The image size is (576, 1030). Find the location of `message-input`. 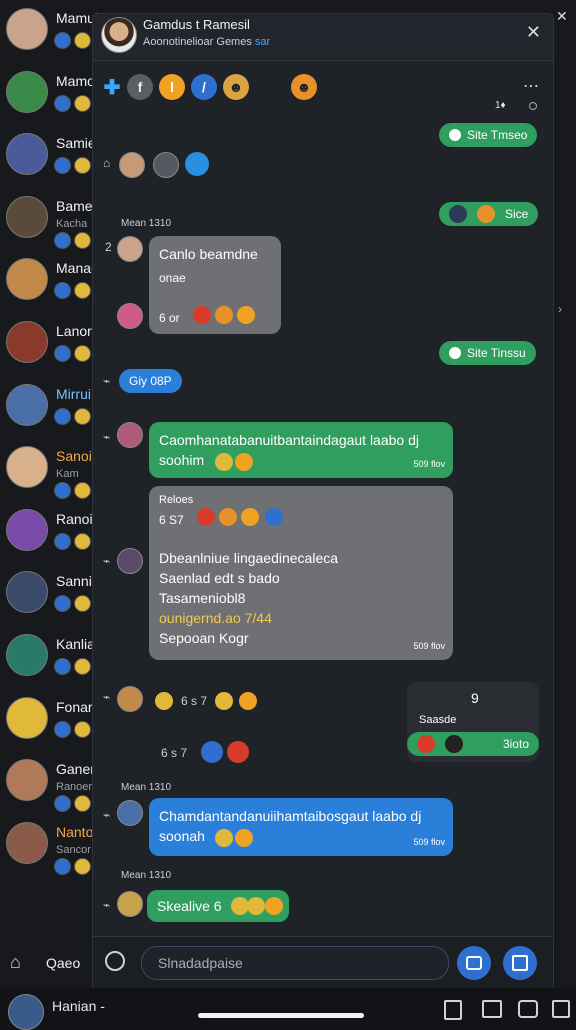

message-input is located at coordinates (295, 963).